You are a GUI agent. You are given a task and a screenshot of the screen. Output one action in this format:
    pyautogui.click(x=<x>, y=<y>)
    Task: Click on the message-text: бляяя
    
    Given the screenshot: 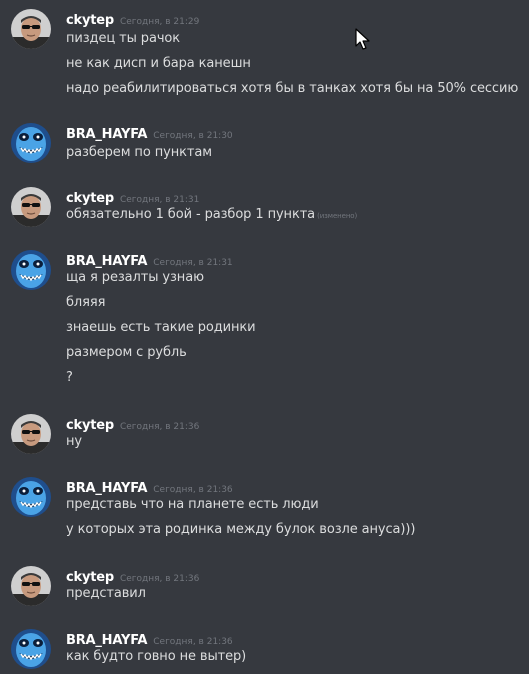 What is the action you would take?
    pyautogui.click(x=86, y=302)
    